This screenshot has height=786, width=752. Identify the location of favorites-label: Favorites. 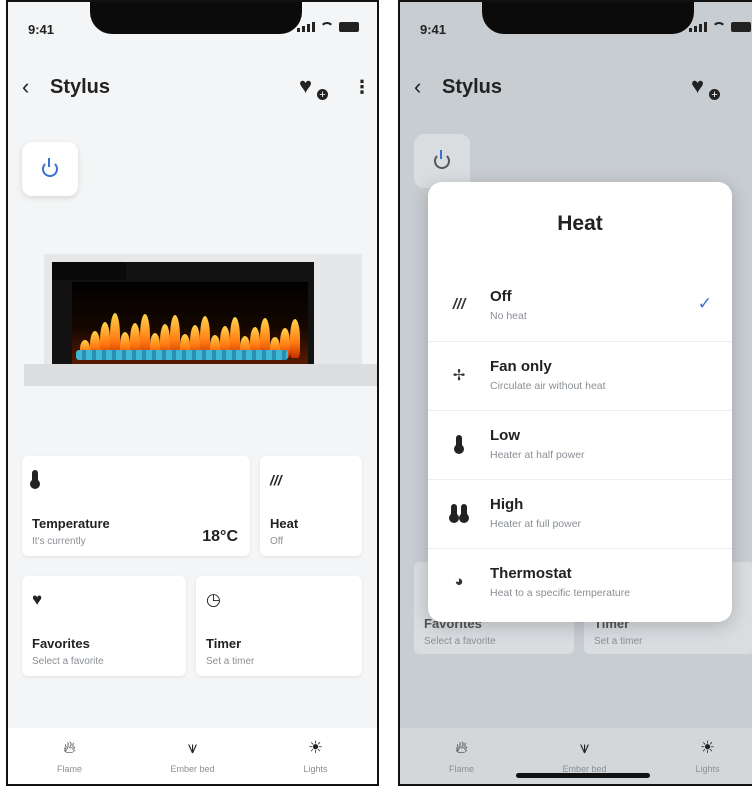
(61, 643).